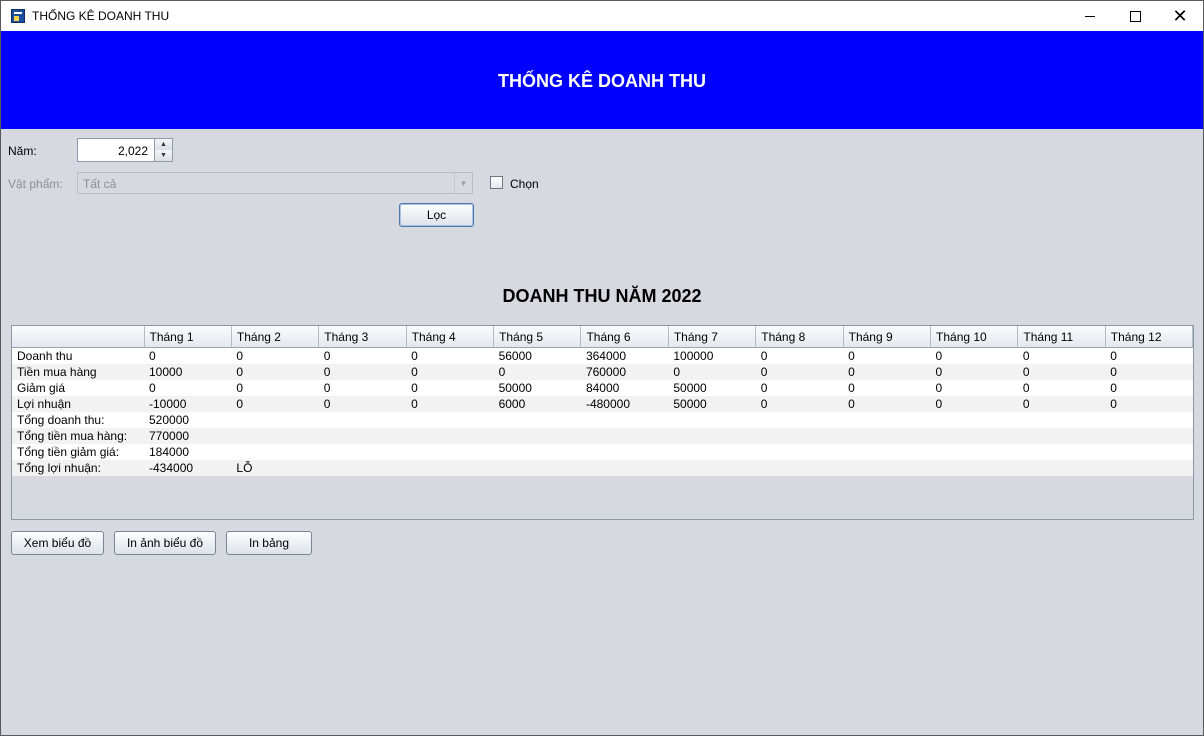  What do you see at coordinates (78, 372) in the screenshot?
I see `row-label-cell: Tiền mua hàng` at bounding box center [78, 372].